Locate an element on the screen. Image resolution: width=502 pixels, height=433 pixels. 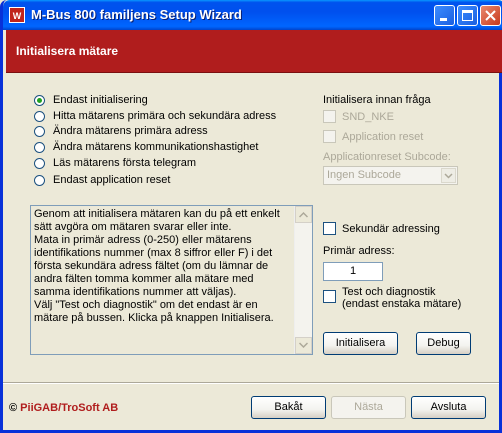
option-app-reset: Endast application reset is located at coordinates (102, 180).